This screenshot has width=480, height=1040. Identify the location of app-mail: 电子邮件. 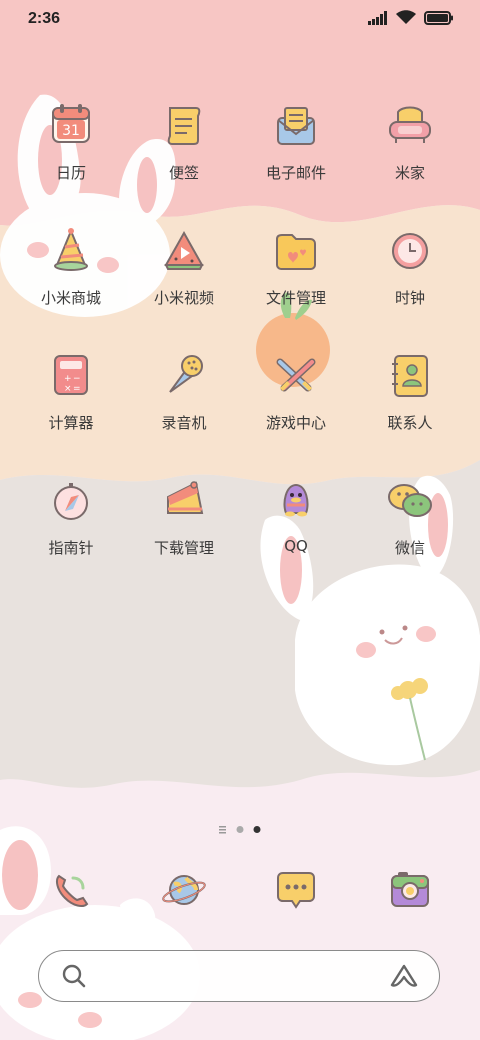
(296, 140).